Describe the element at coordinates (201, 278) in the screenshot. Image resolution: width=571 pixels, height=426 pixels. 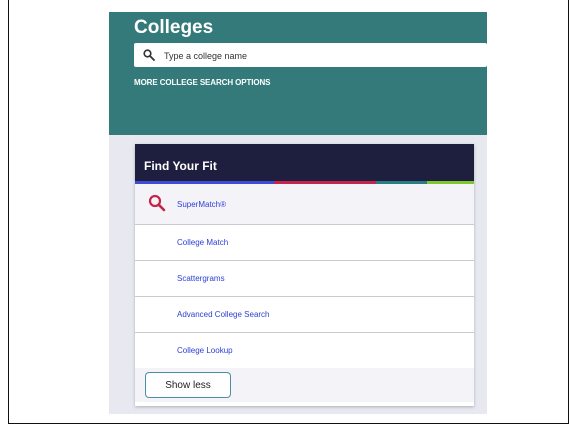
I see `list-item-label: Scattergrams` at that location.